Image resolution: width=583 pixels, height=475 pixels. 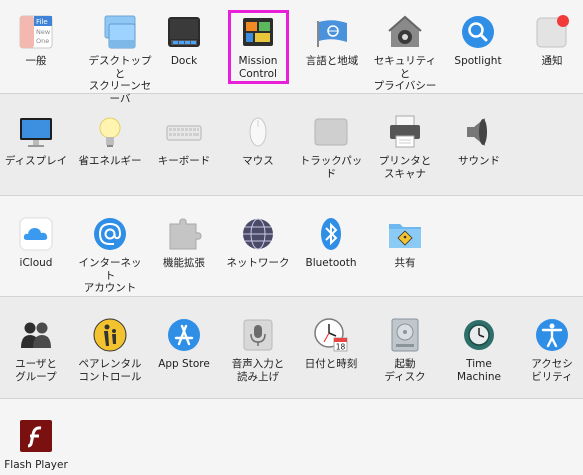 I want to click on svg-text: One, so click(x=42, y=41).